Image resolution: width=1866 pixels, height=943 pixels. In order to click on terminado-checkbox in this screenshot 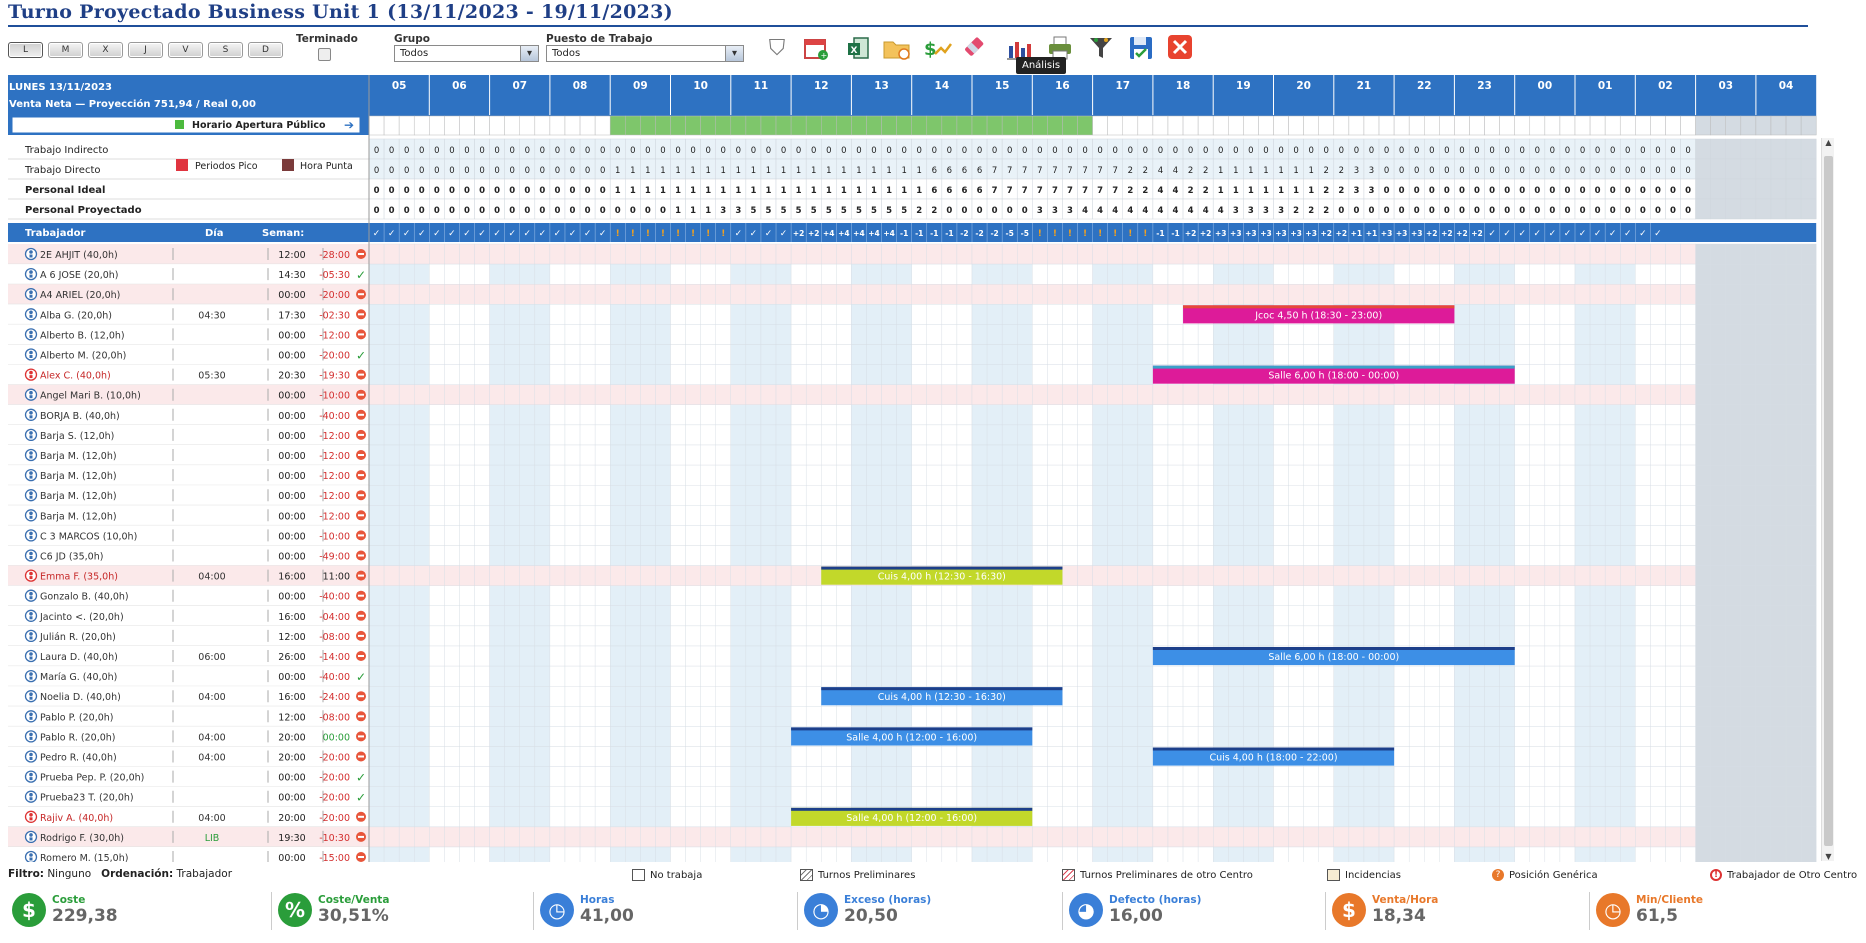, I will do `click(324, 54)`.